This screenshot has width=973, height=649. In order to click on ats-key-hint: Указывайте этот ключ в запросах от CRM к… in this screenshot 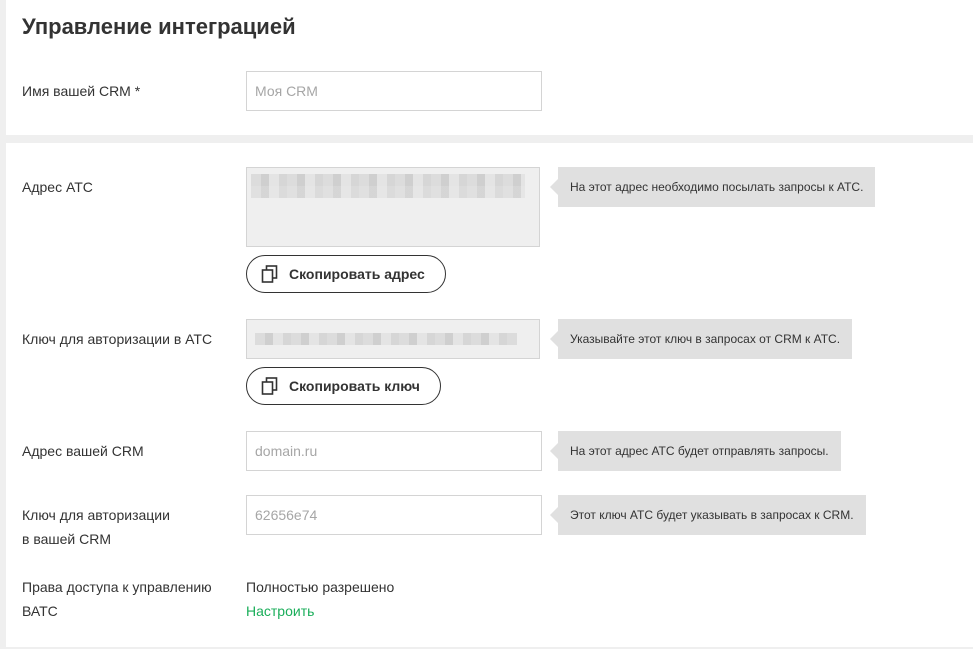, I will do `click(701, 339)`.